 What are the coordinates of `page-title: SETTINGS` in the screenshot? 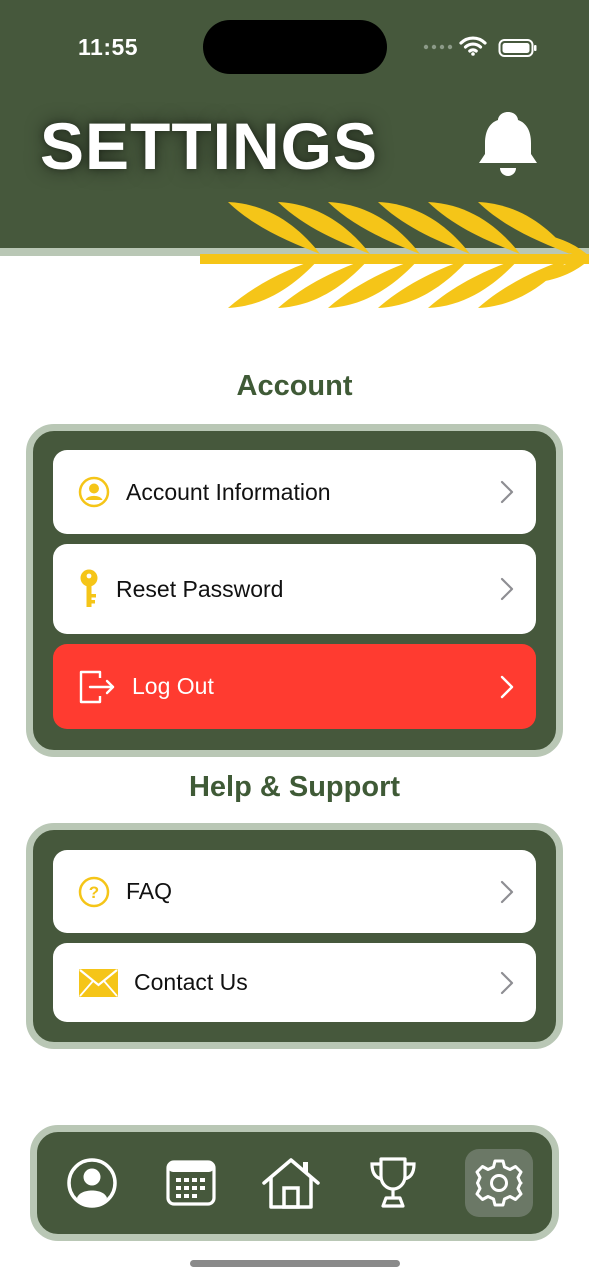 It's located at (209, 146).